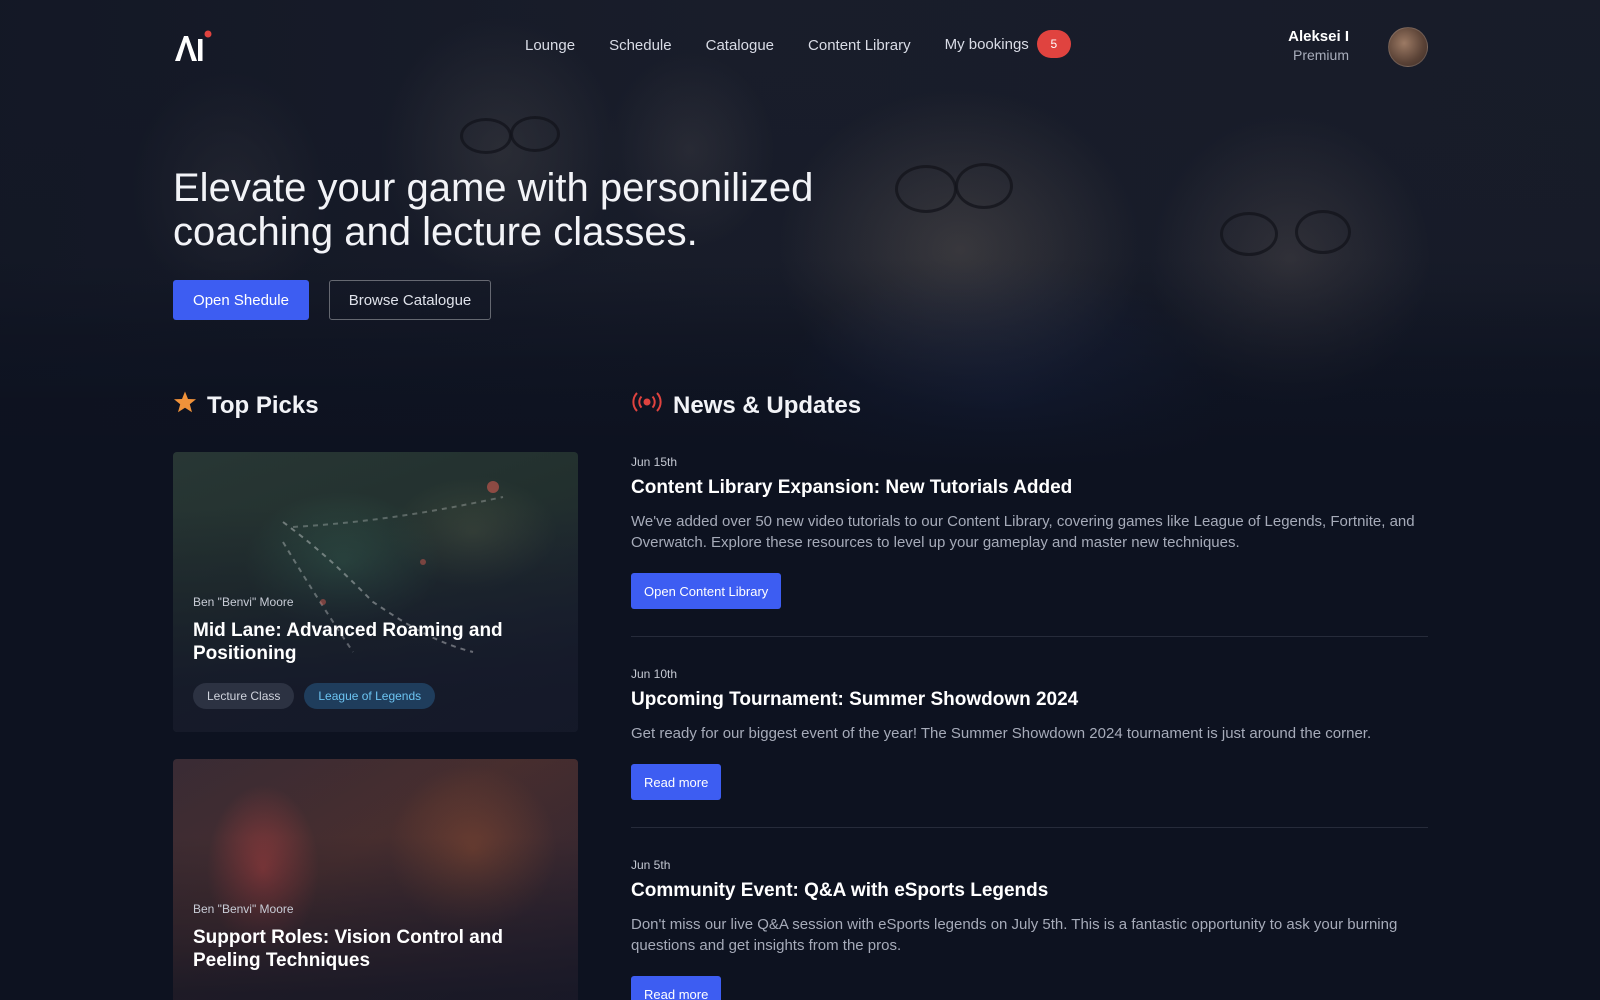  Describe the element at coordinates (654, 462) in the screenshot. I see `news-date: Jun 15th` at that location.